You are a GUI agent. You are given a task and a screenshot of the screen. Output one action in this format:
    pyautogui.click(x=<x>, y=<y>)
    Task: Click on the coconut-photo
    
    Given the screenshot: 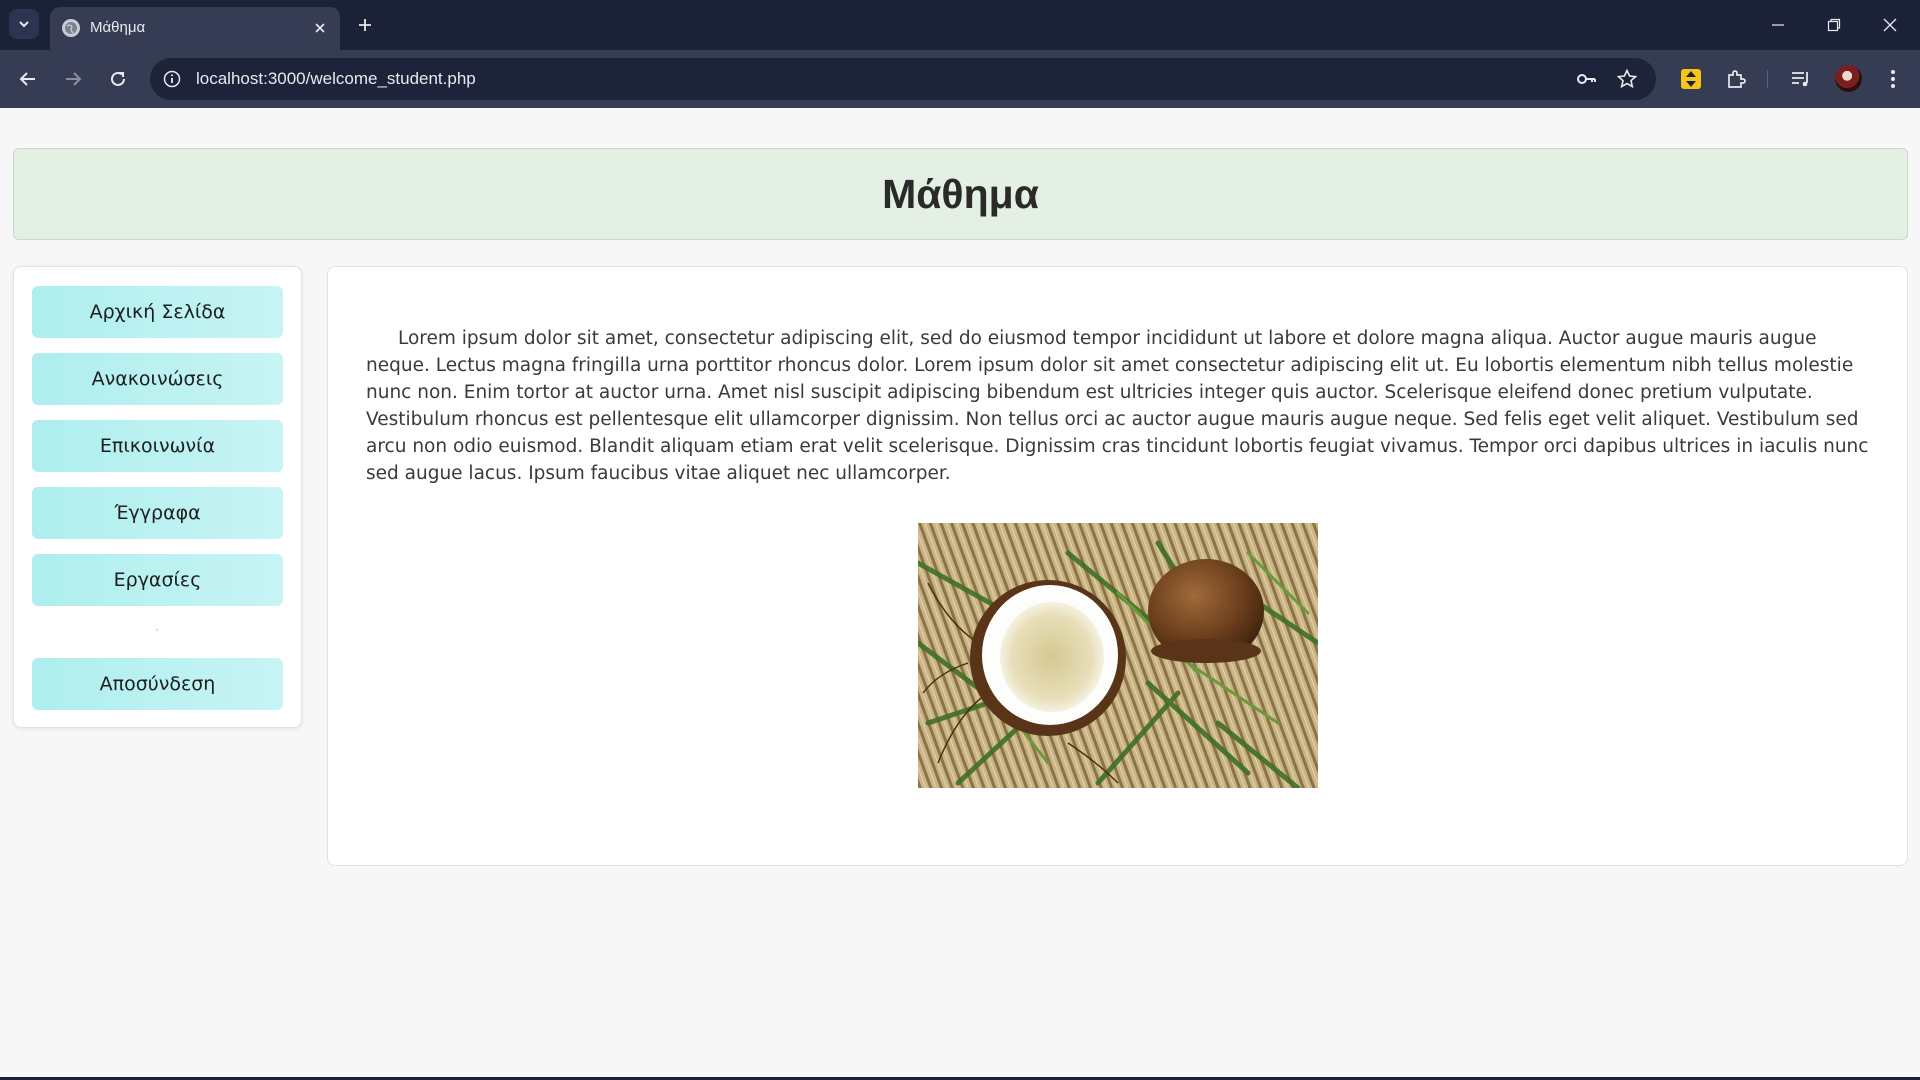 What is the action you would take?
    pyautogui.click(x=1118, y=655)
    